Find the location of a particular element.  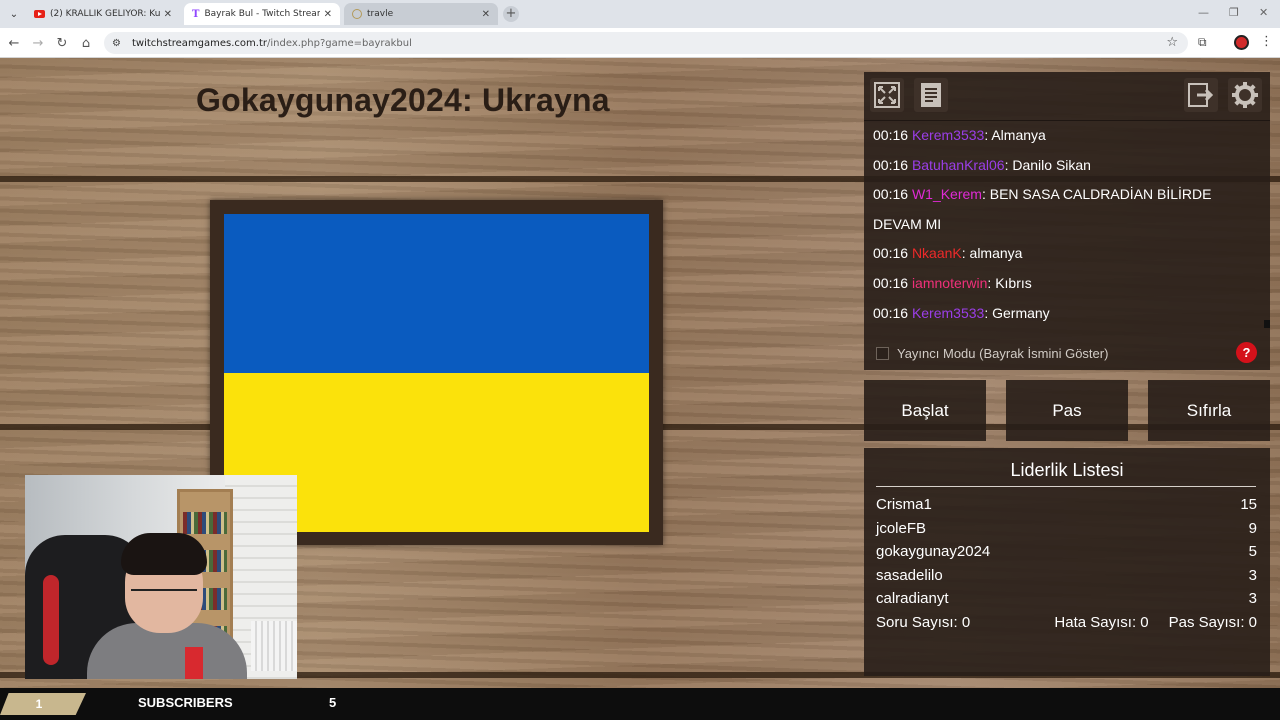

tab-travle: travle ✕ is located at coordinates (421, 14).